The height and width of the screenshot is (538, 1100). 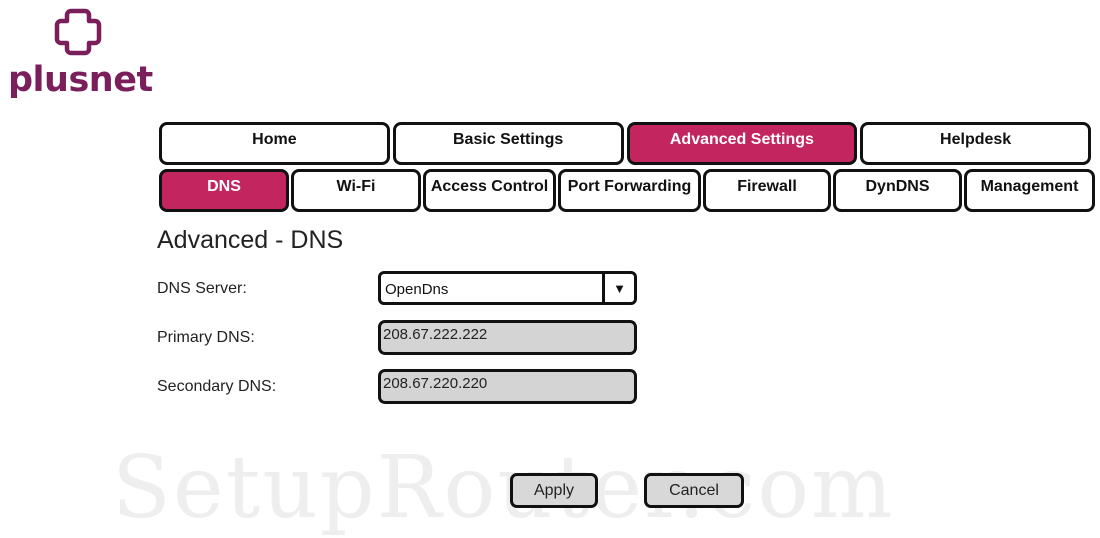 What do you see at coordinates (274, 143) in the screenshot?
I see `tab-home: Home` at bounding box center [274, 143].